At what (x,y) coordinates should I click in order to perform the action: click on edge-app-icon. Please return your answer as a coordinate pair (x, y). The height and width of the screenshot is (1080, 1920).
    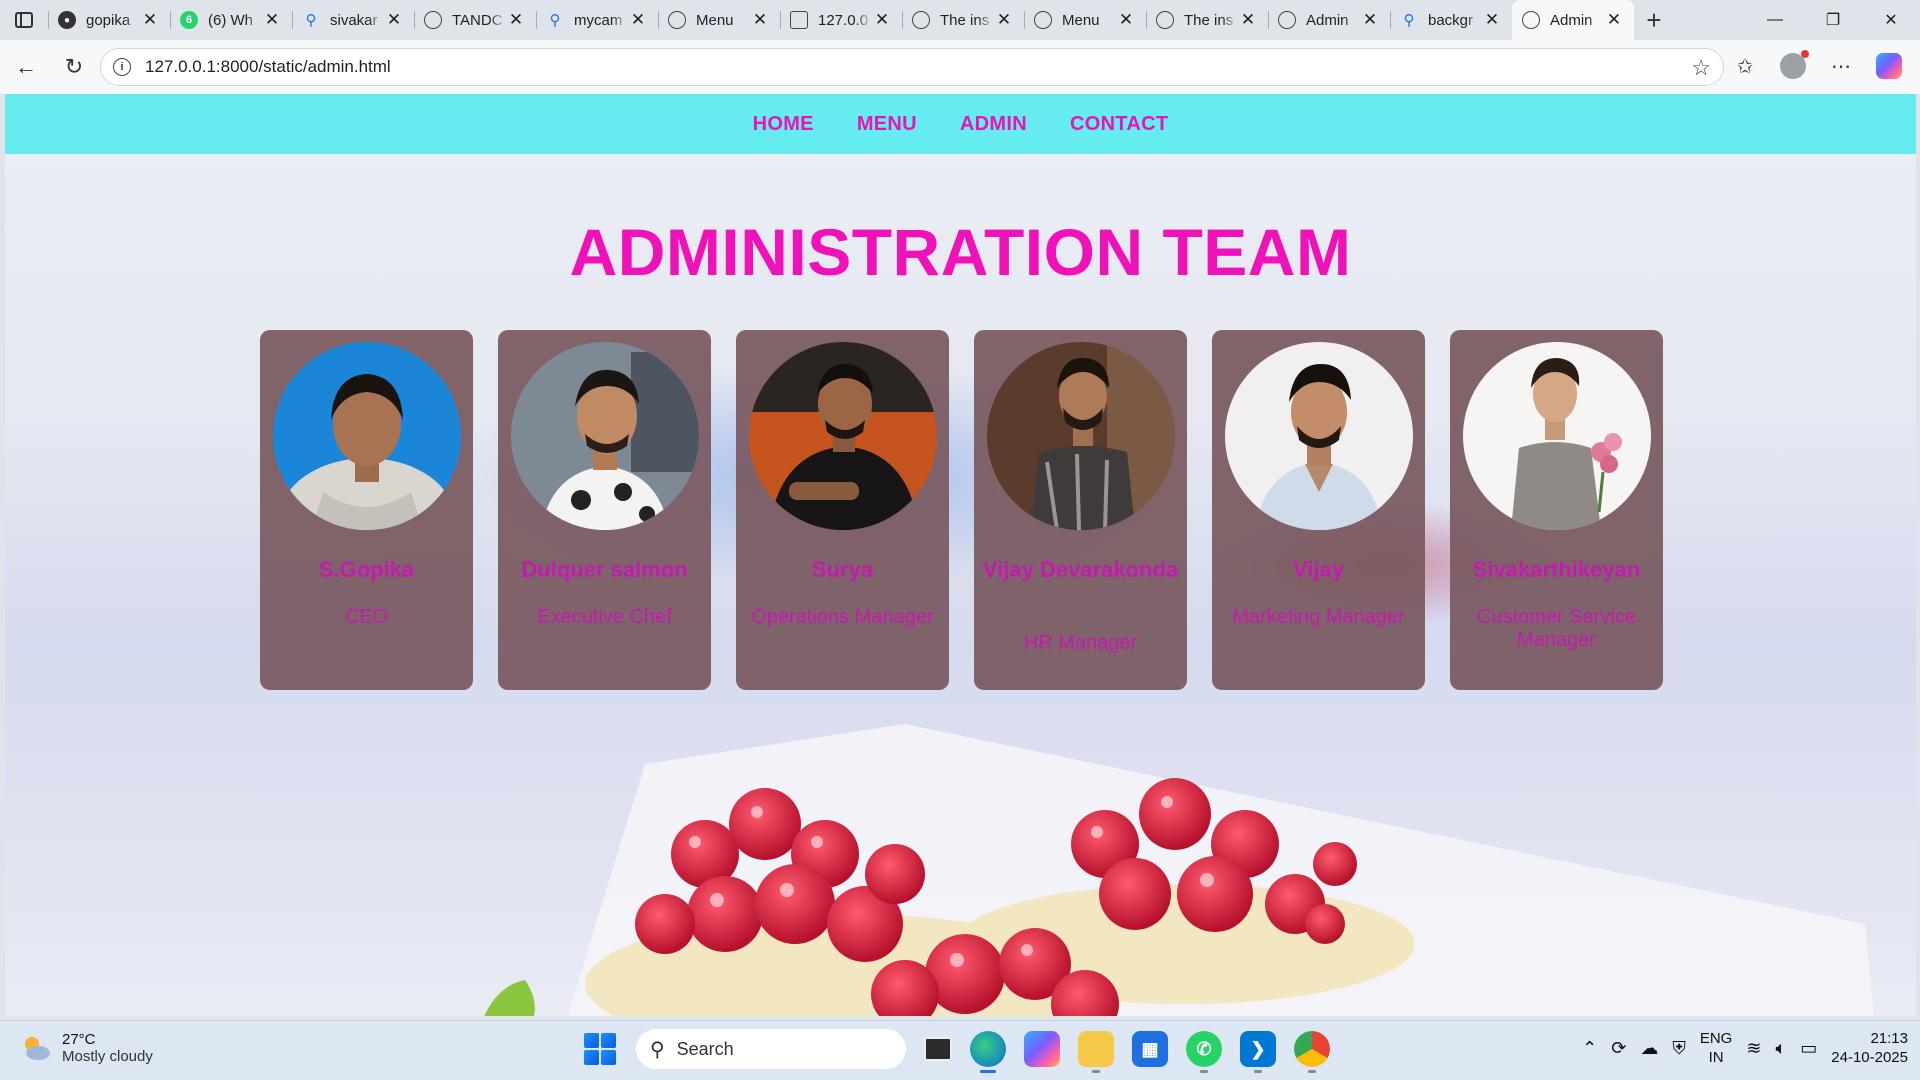
    Looking at the image, I should click on (988, 1052).